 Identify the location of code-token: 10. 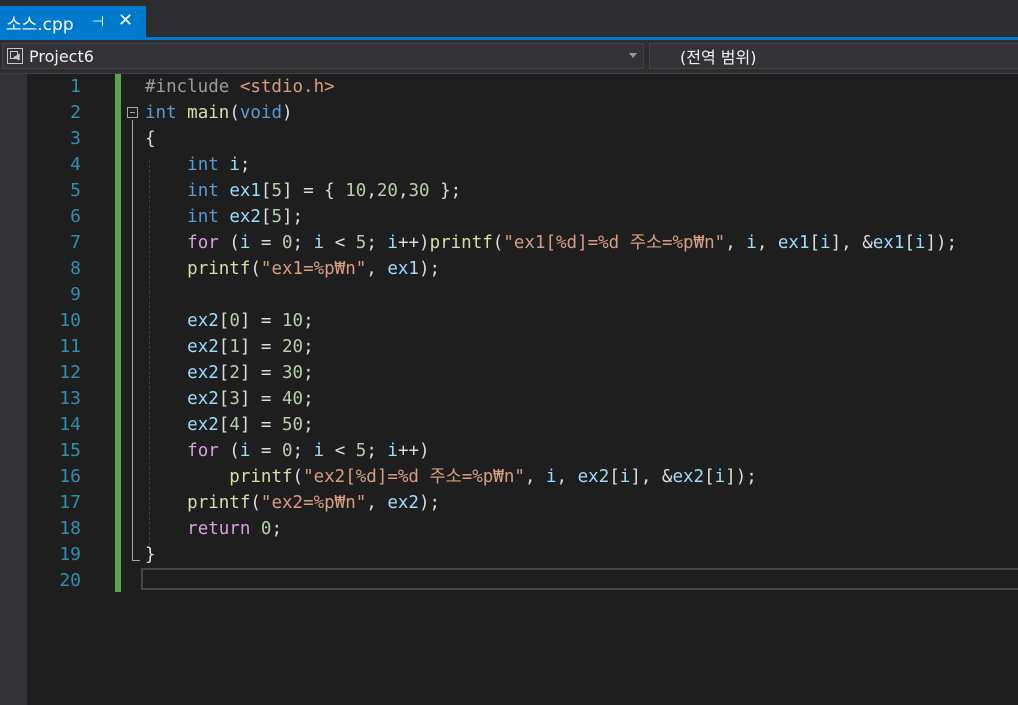
(356, 191).